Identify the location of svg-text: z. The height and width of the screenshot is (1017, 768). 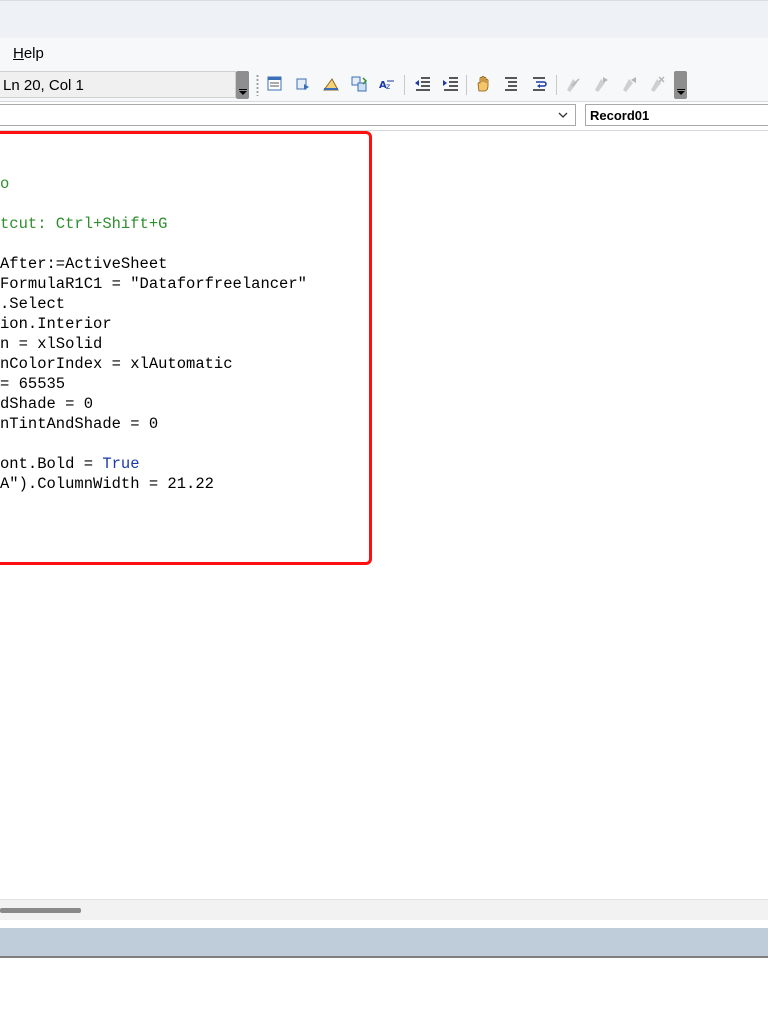
(388, 86).